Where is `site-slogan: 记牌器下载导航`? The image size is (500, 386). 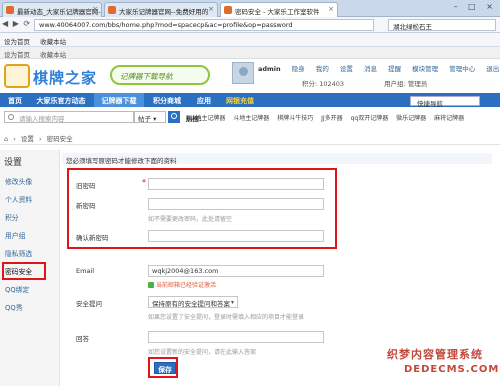 site-slogan: 记牌器下载导航 is located at coordinates (160, 75).